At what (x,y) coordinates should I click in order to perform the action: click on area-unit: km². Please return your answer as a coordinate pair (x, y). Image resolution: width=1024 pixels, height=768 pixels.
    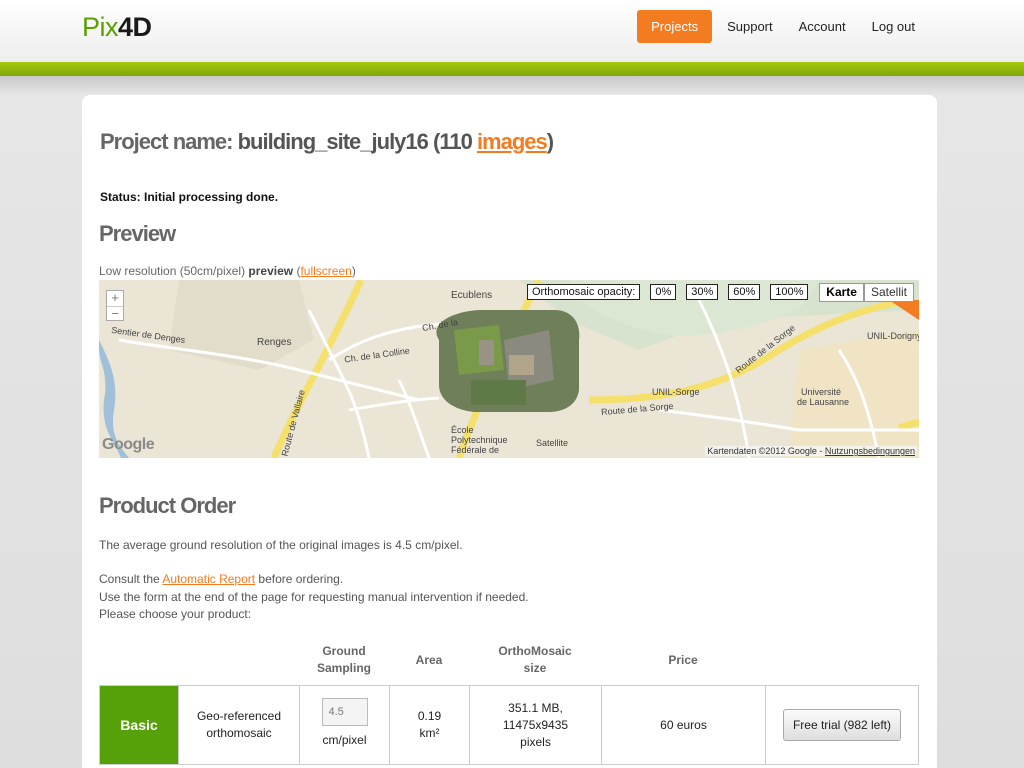
    Looking at the image, I should click on (429, 733).